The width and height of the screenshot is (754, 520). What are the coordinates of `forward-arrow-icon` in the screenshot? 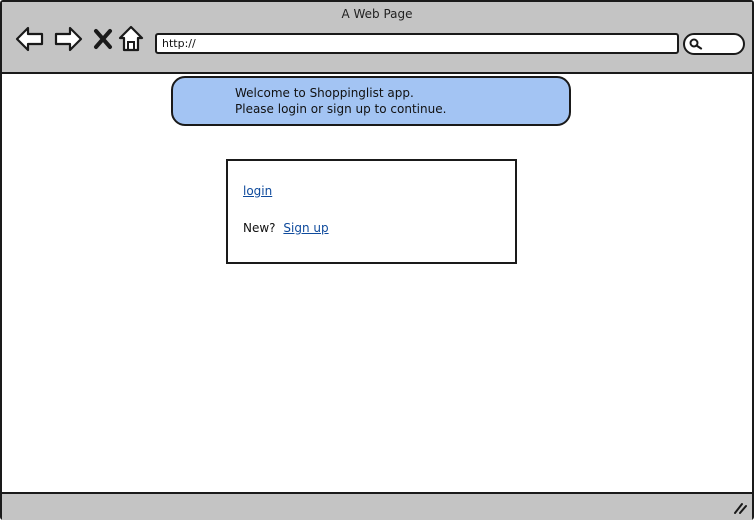 It's located at (68, 39).